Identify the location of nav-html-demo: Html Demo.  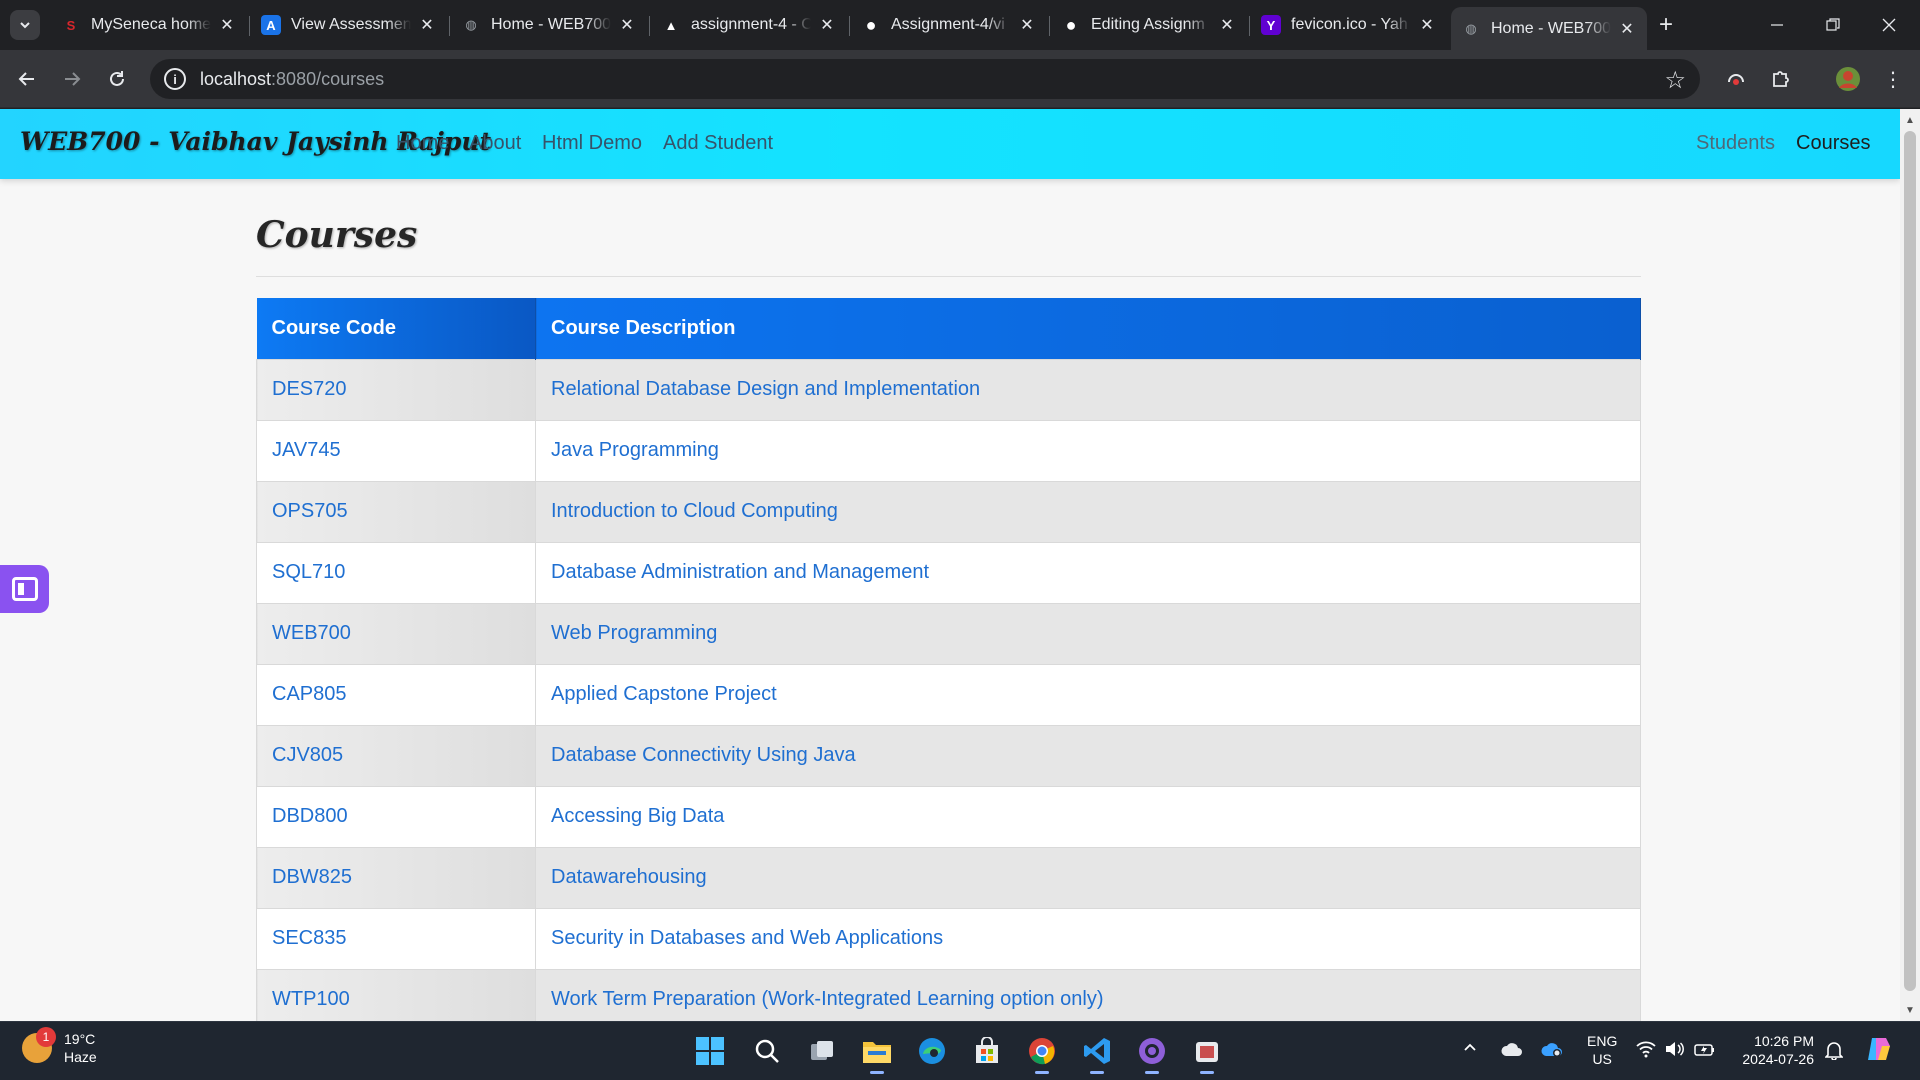
(592, 143).